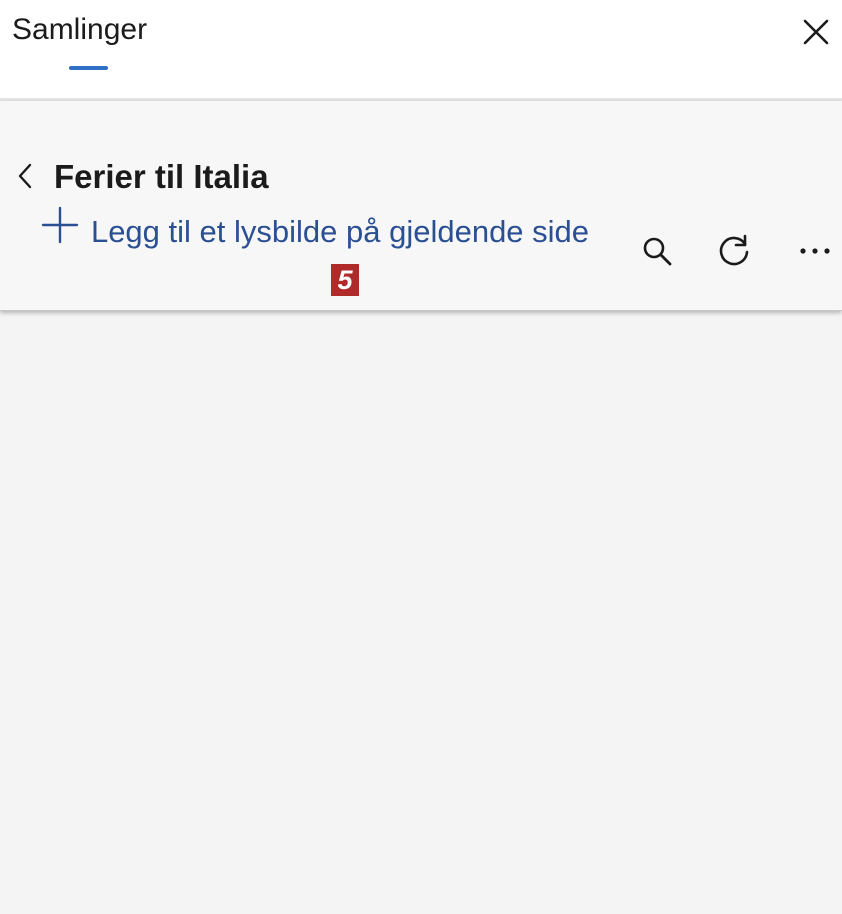 This screenshot has width=842, height=914. I want to click on title-underline, so click(88, 68).